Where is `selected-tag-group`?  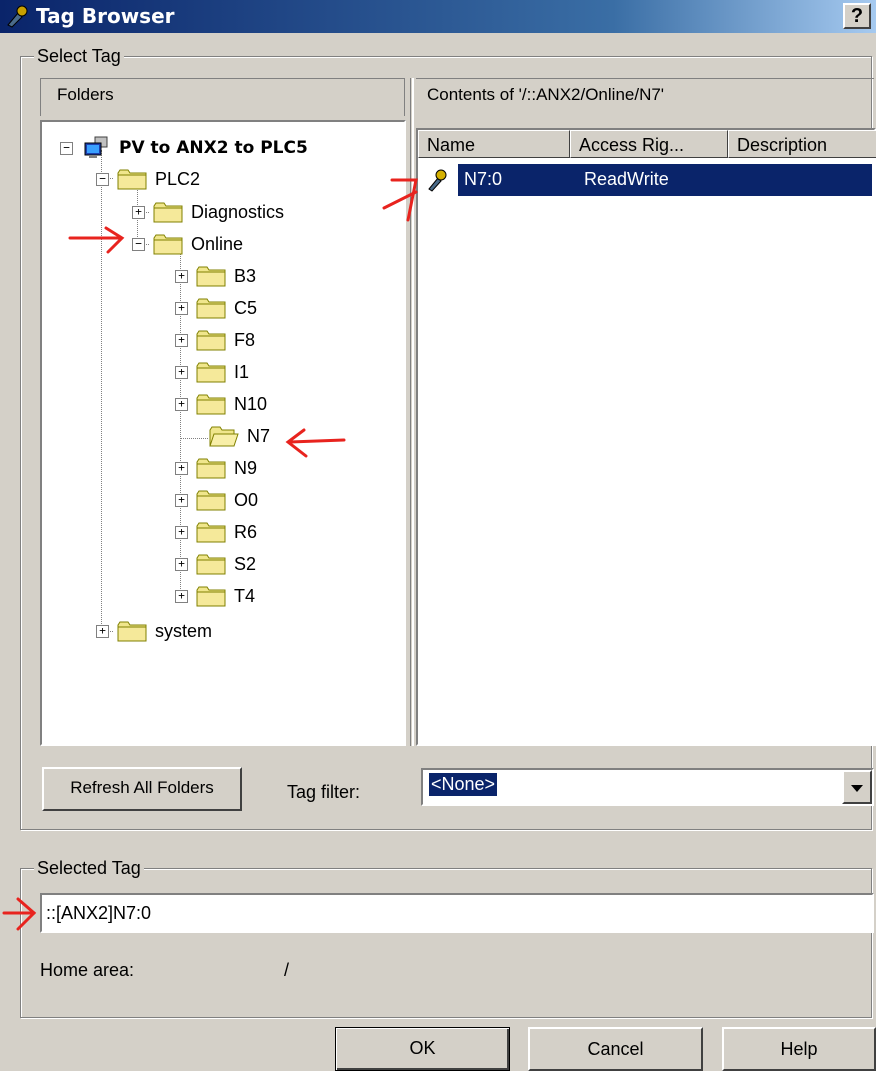 selected-tag-group is located at coordinates (446, 943).